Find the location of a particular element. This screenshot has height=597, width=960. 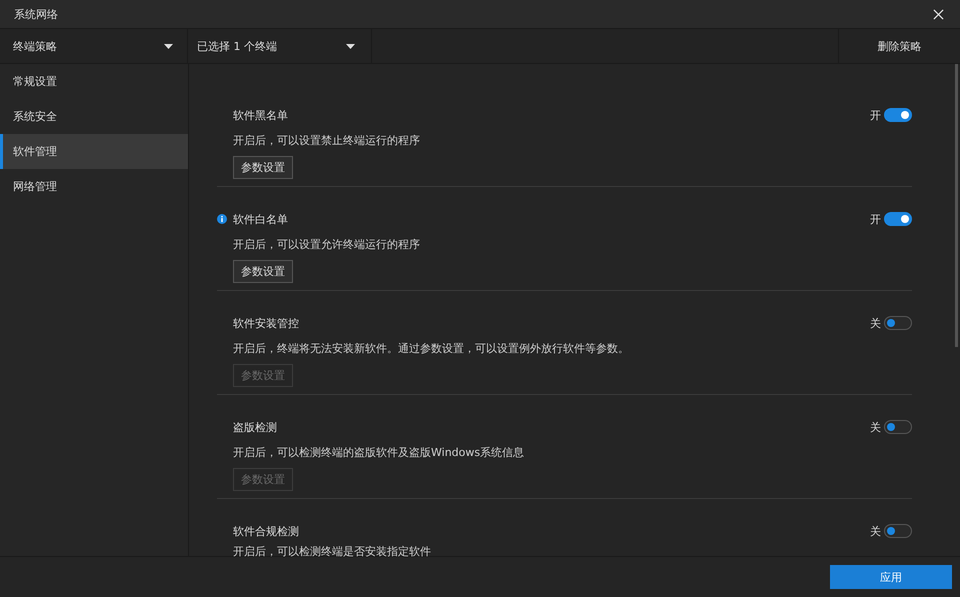

section-description: 开启后，可以检测终端是否安装指定软件 is located at coordinates (332, 551).